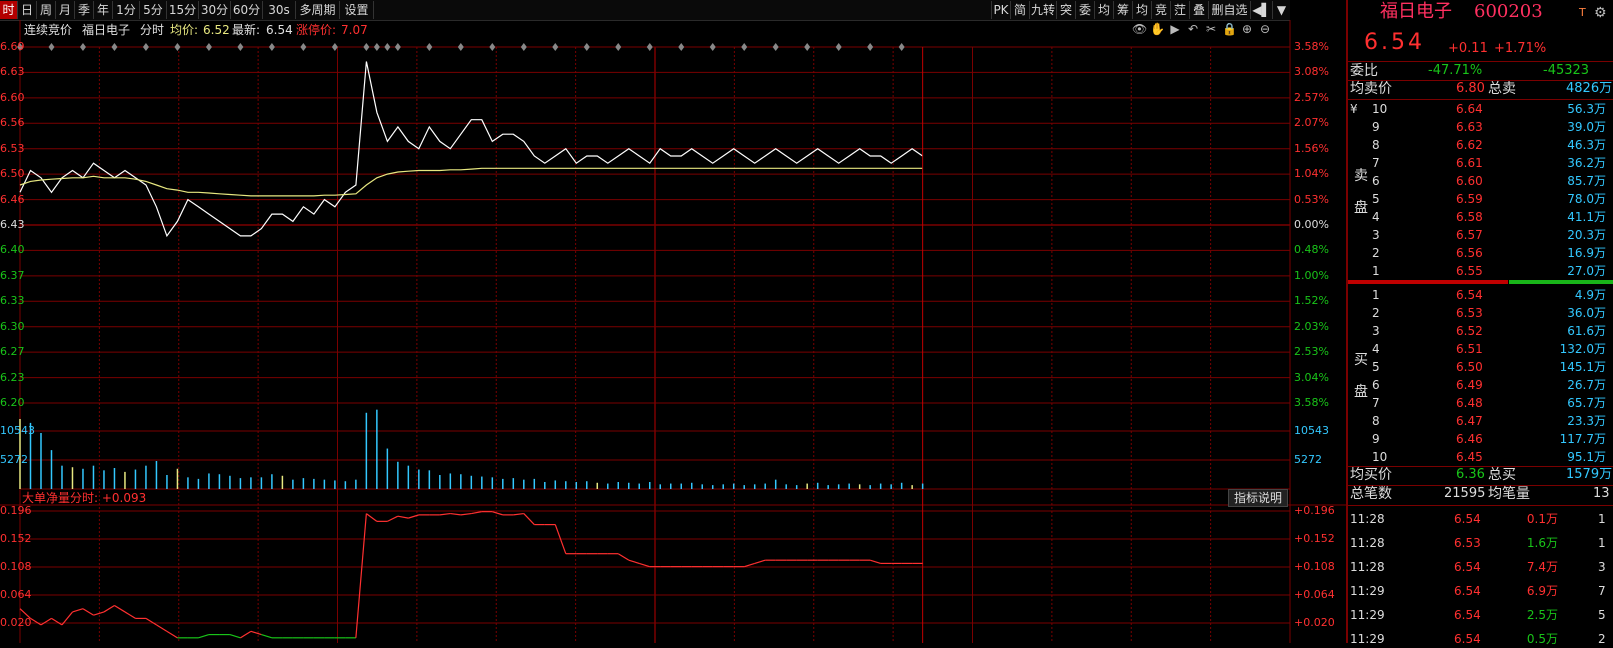  I want to click on tick-volume: 1.6万, so click(1542, 543).